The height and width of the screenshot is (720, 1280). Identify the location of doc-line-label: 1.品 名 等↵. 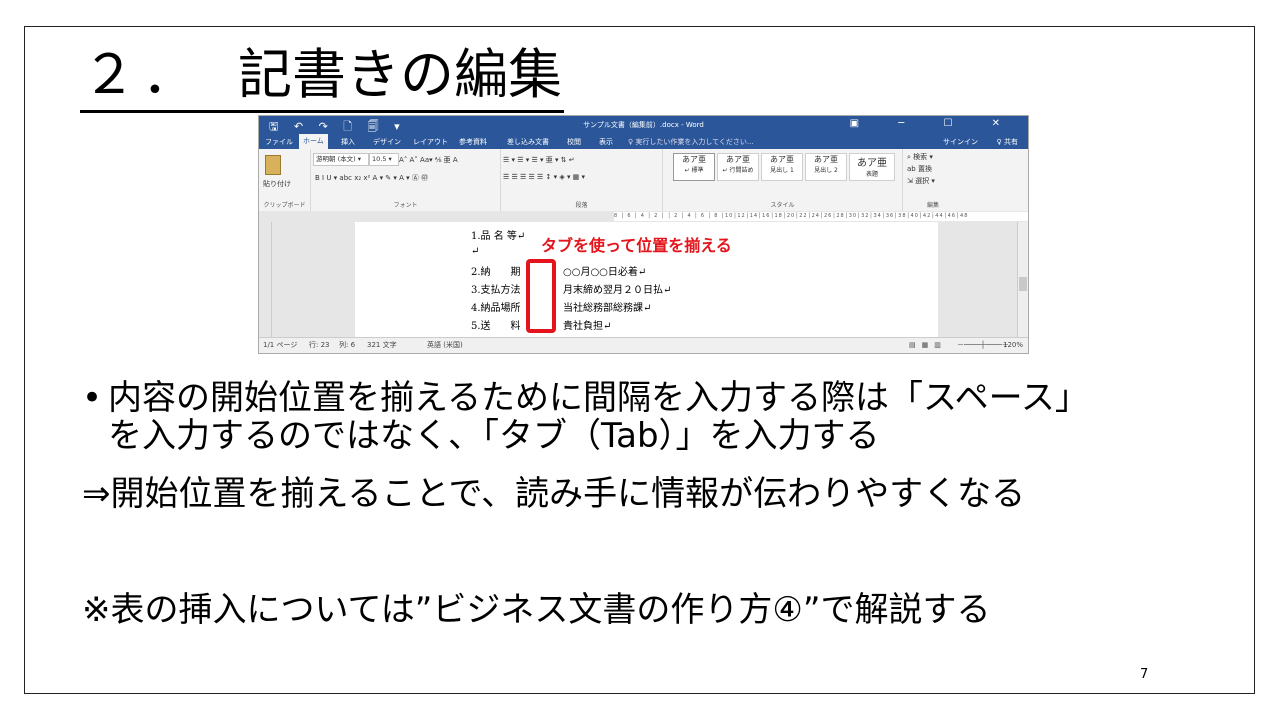
(498, 236).